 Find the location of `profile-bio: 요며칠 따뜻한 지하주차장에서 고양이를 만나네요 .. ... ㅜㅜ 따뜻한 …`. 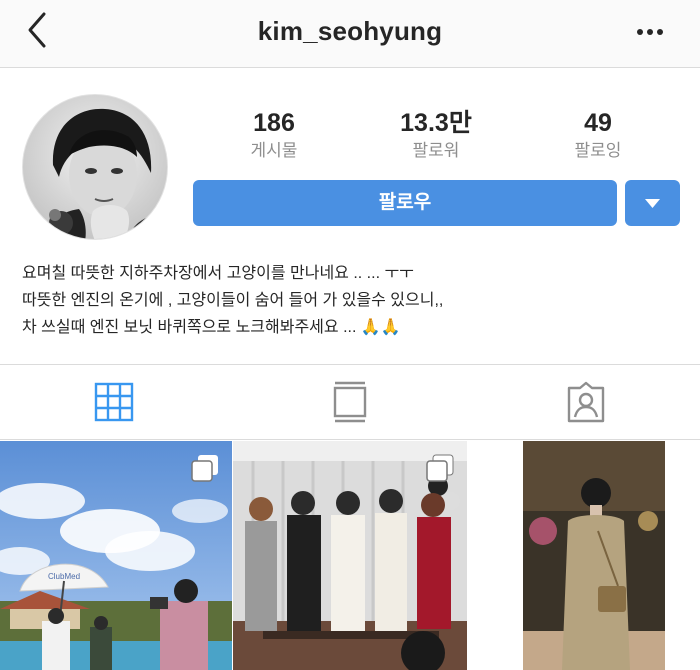

profile-bio: 요며칠 따뜻한 지하주차장에서 고양이를 만나네요 .. ... ㅜㅜ 따뜻한 … is located at coordinates (352, 300).